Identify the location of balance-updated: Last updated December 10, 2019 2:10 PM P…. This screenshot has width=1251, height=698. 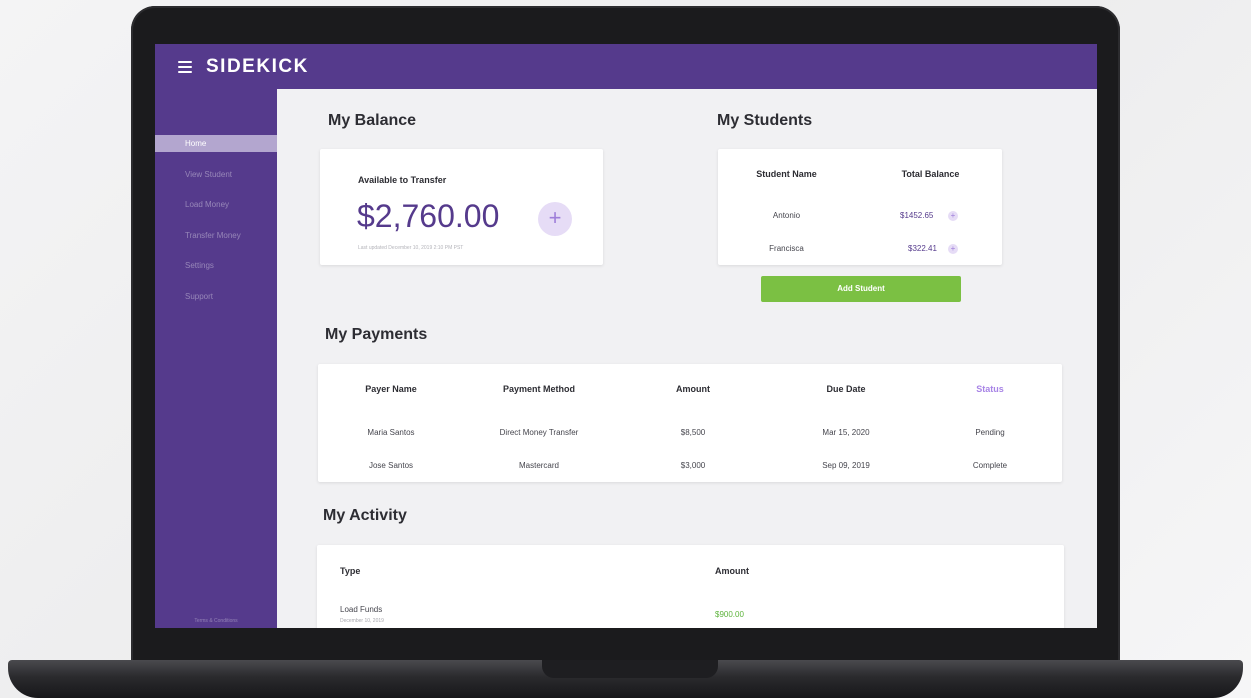
(411, 248).